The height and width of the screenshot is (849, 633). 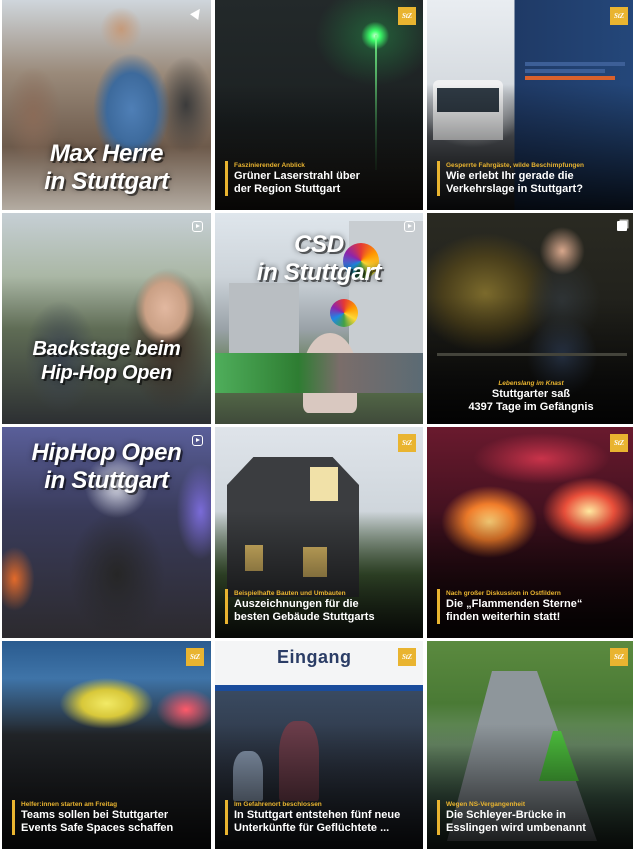 I want to click on entrance-sign-text: Eingang, so click(x=314, y=657).